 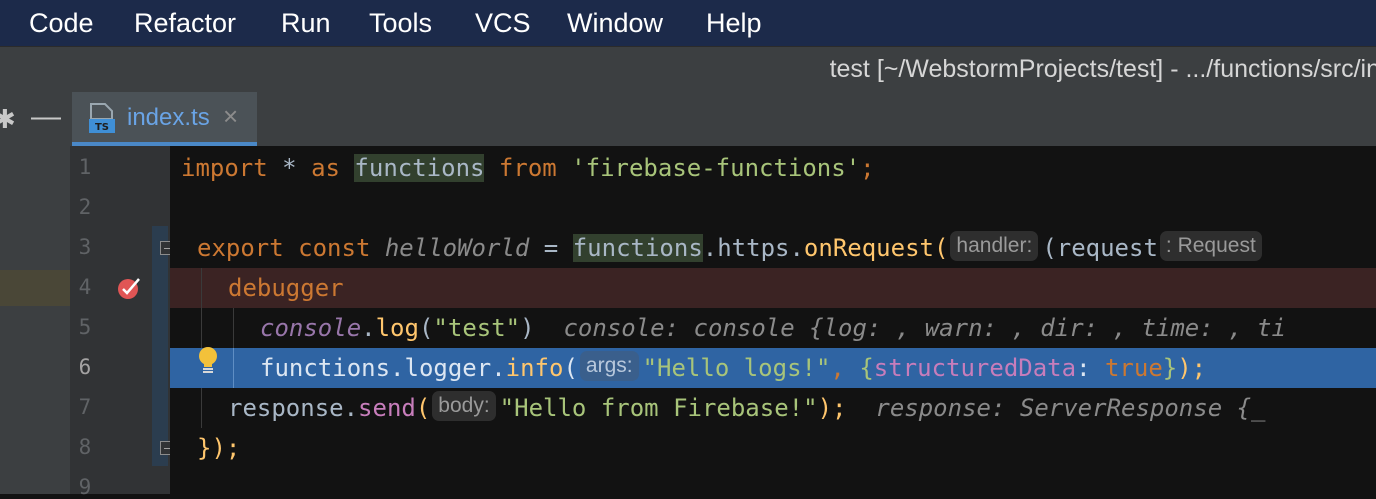 What do you see at coordinates (1210, 246) in the screenshot?
I see `type-hint: : Request` at bounding box center [1210, 246].